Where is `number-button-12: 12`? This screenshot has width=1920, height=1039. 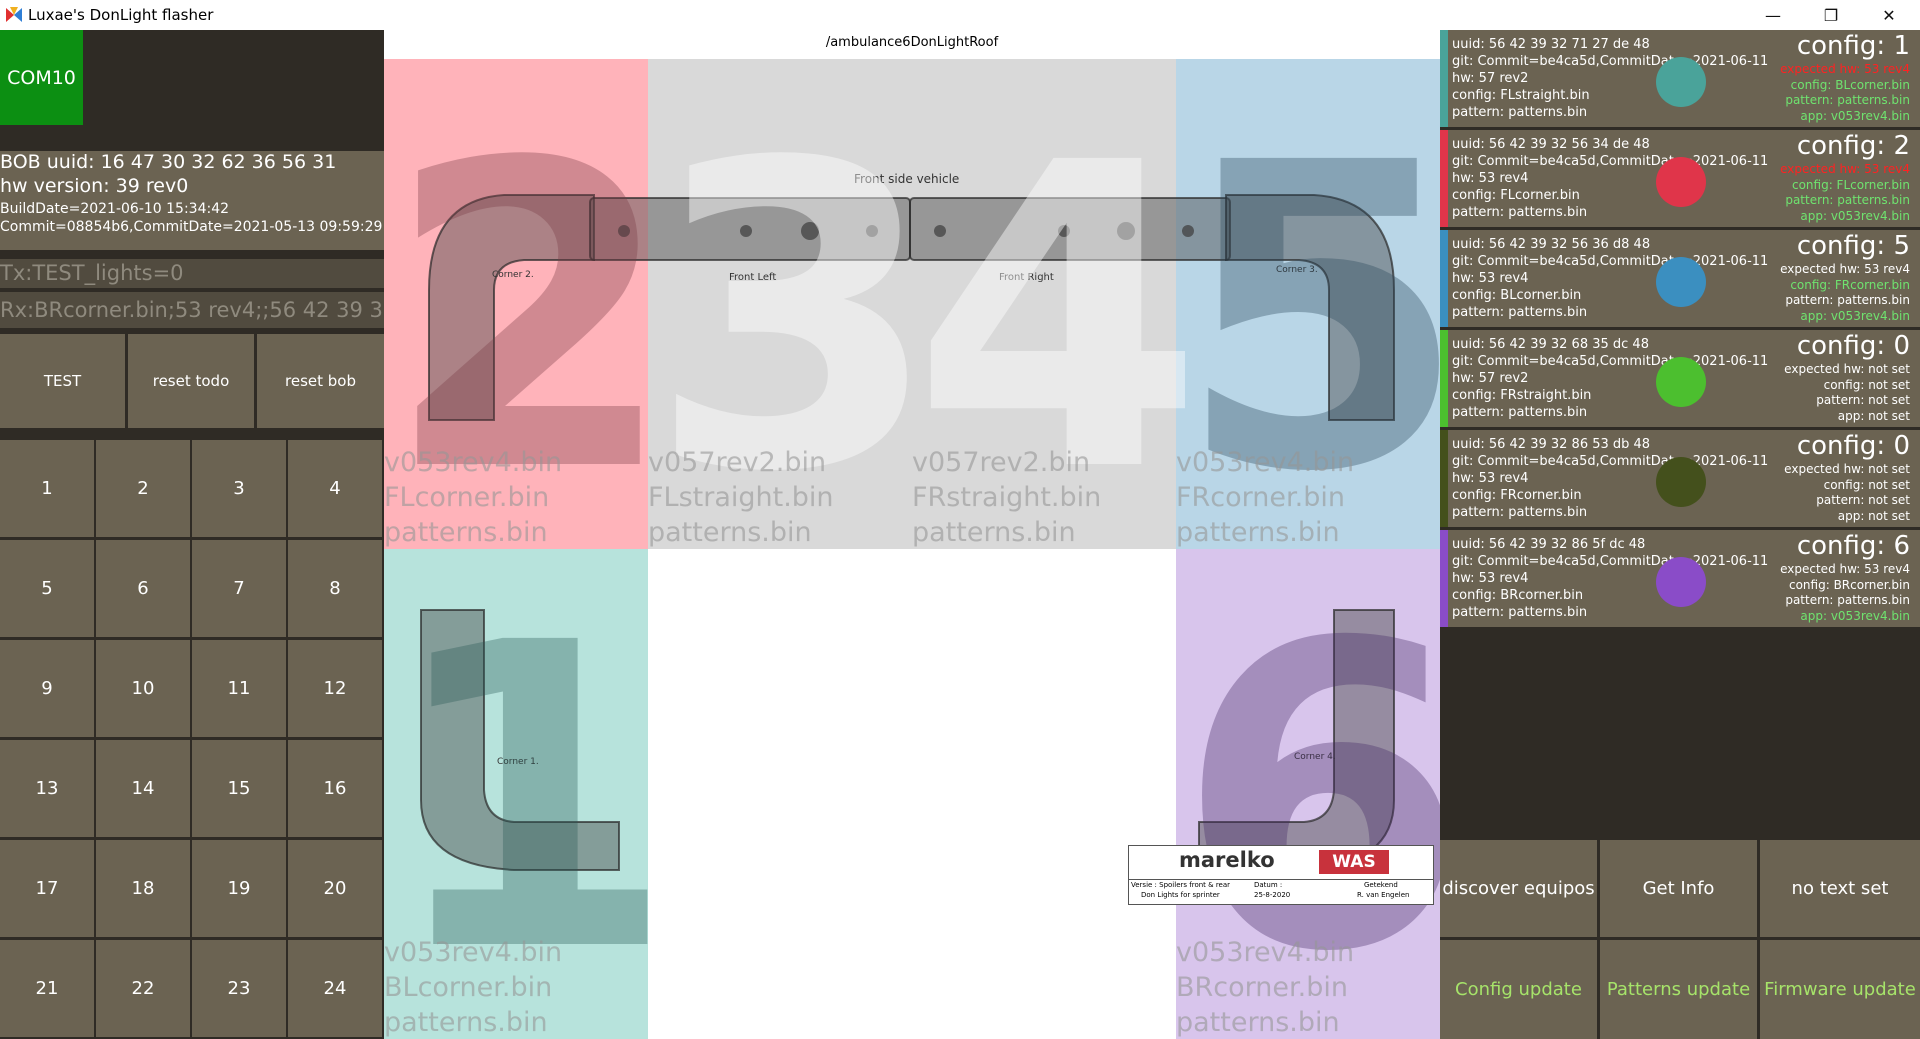 number-button-12: 12 is located at coordinates (335, 688).